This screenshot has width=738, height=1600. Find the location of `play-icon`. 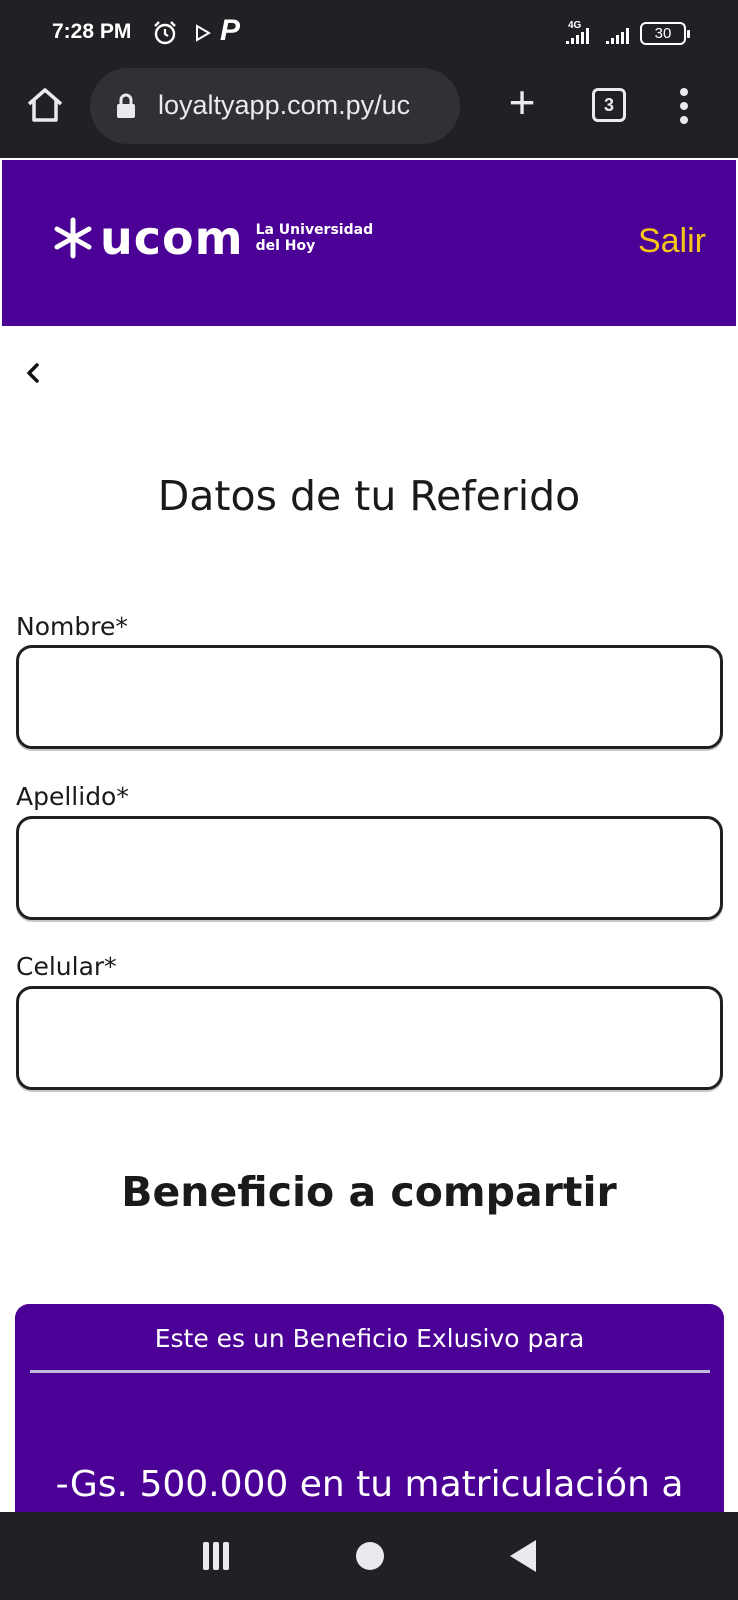

play-icon is located at coordinates (203, 33).